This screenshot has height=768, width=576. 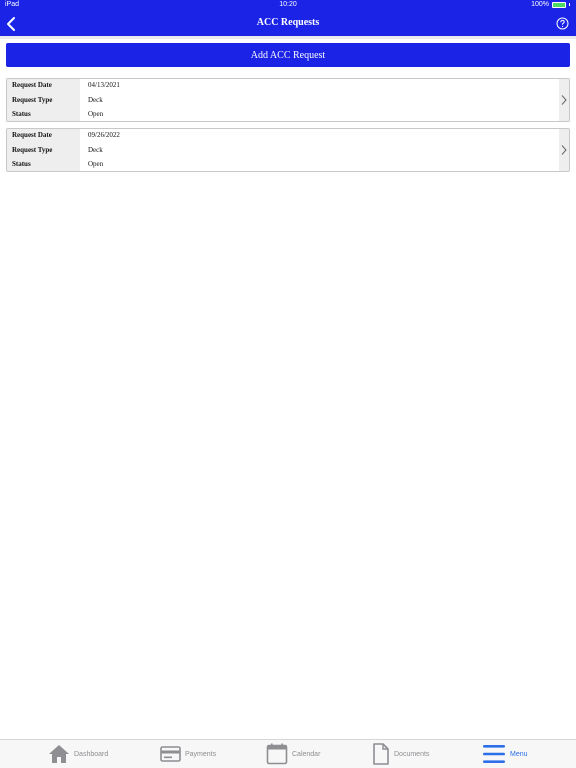 I want to click on tab-documents: Documents, so click(x=400, y=754).